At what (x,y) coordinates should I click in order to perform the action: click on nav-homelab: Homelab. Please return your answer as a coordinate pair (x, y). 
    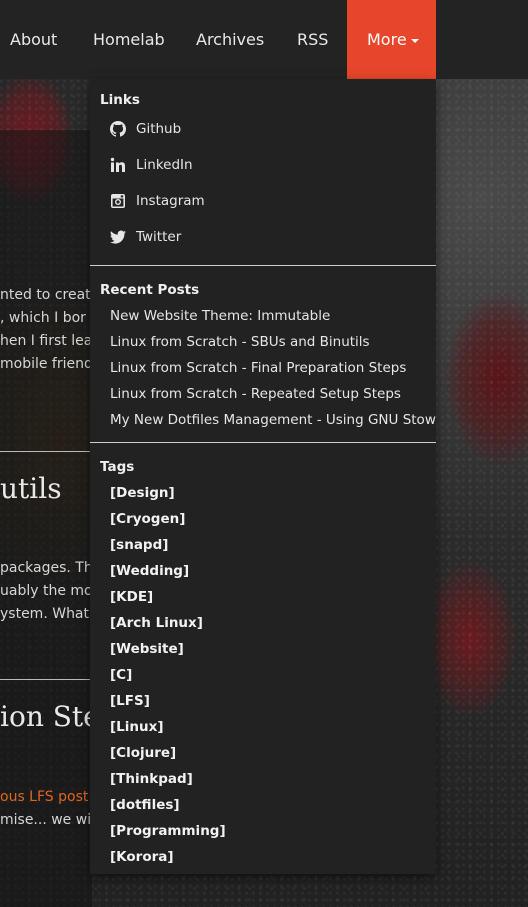
    Looking at the image, I should click on (129, 39).